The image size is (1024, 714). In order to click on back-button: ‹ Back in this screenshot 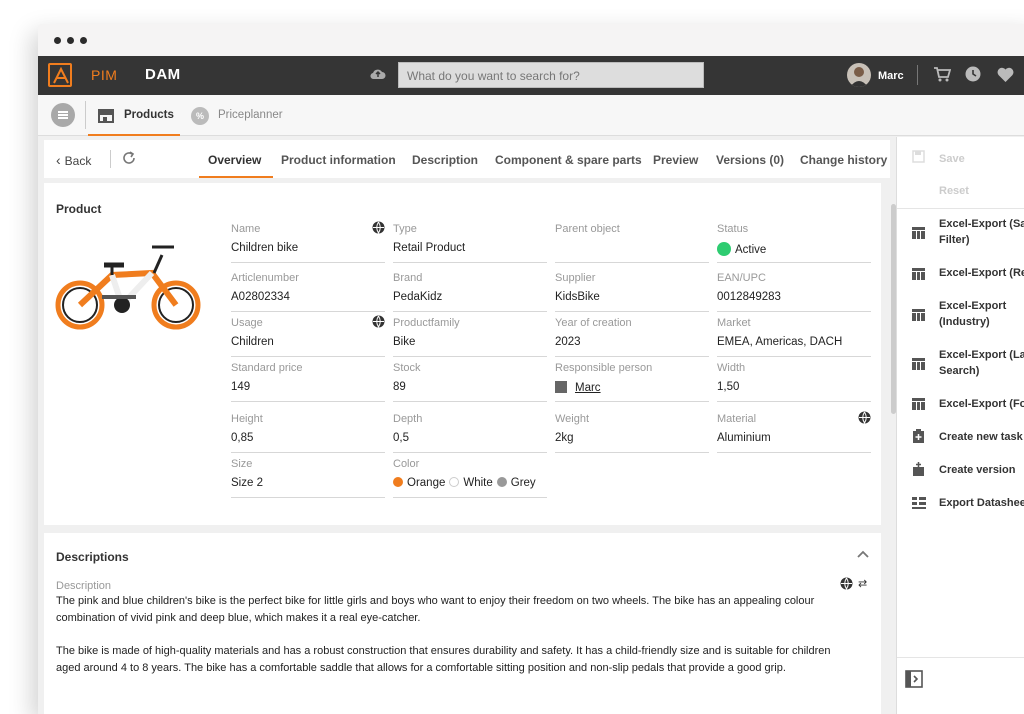, I will do `click(73, 160)`.